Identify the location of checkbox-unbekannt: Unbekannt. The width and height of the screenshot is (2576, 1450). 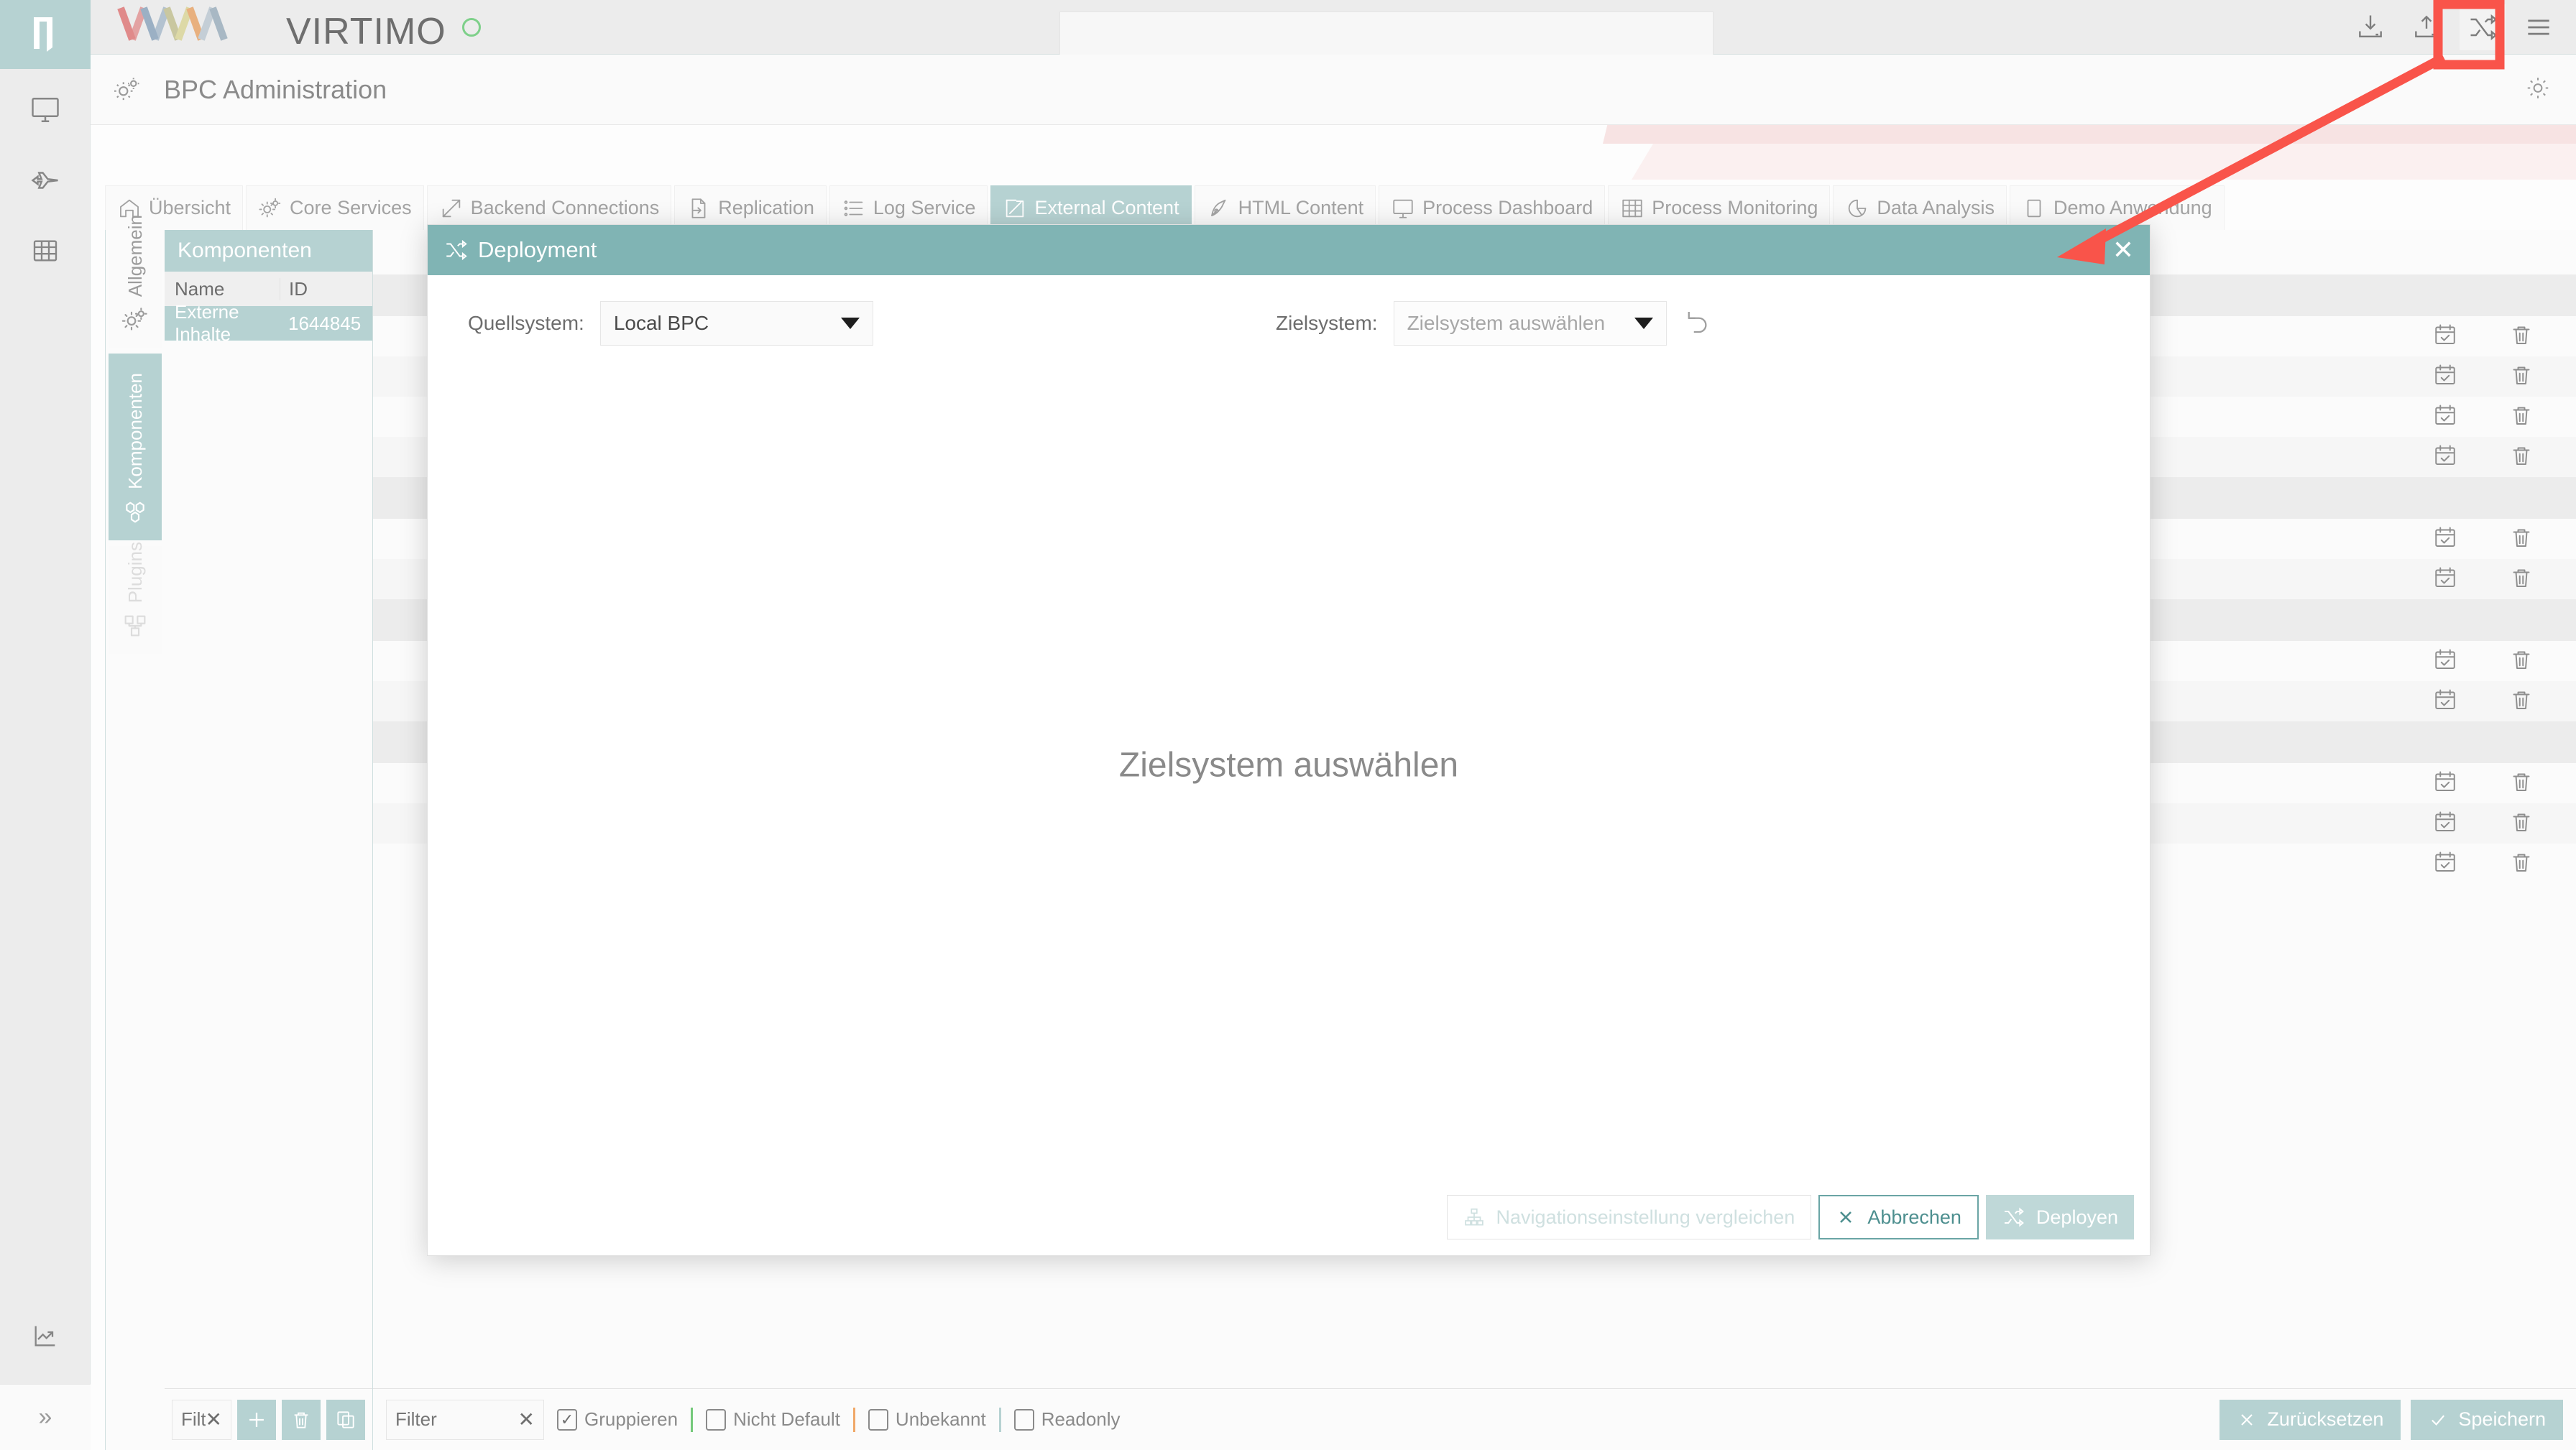
(927, 1419).